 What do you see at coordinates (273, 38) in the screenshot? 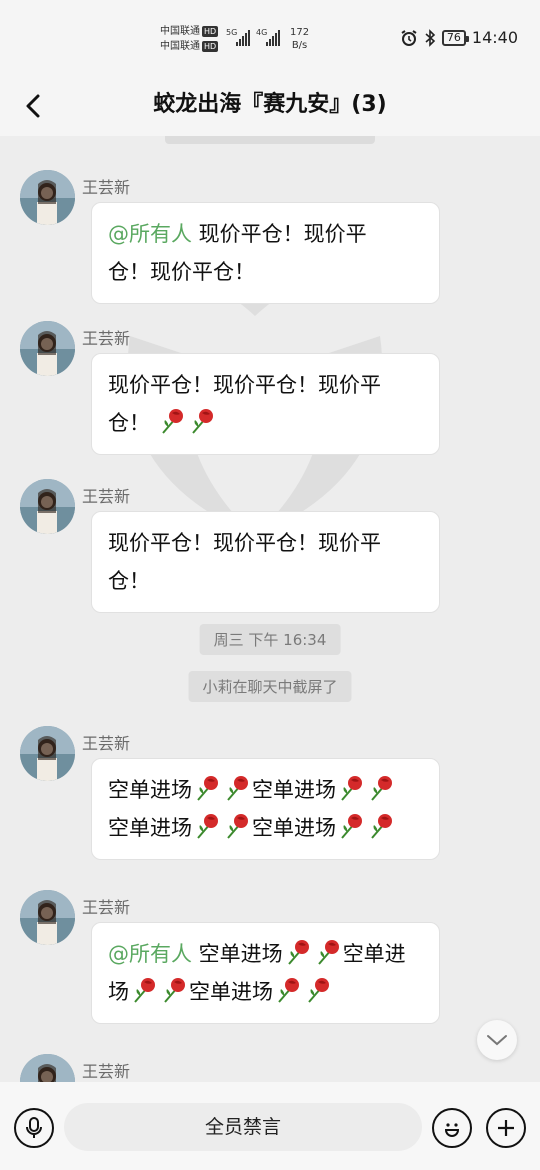
I see `signal-4g-icon` at bounding box center [273, 38].